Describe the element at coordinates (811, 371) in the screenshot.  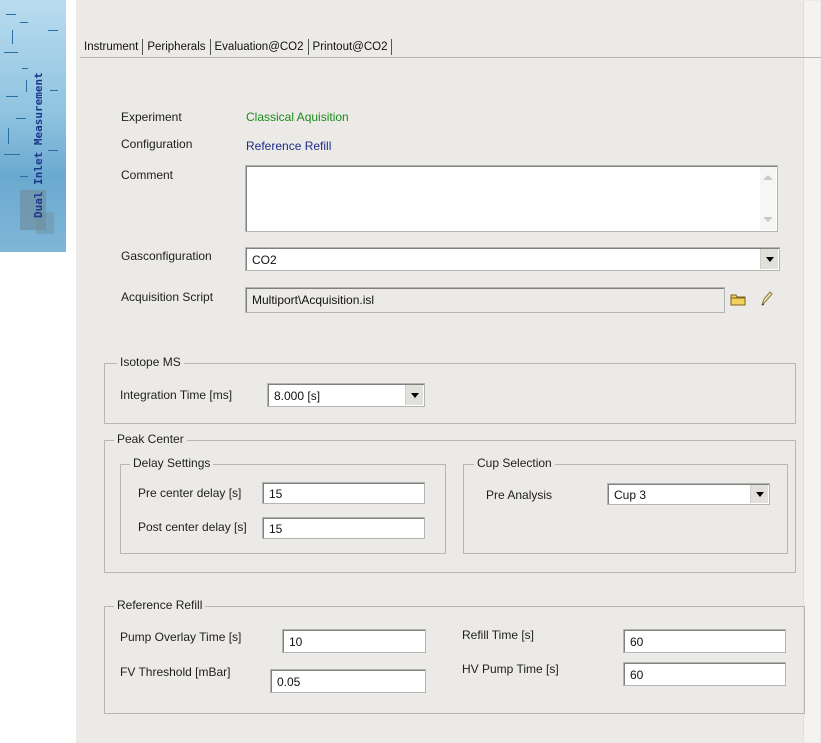
I see `vertical-scrollbar` at that location.